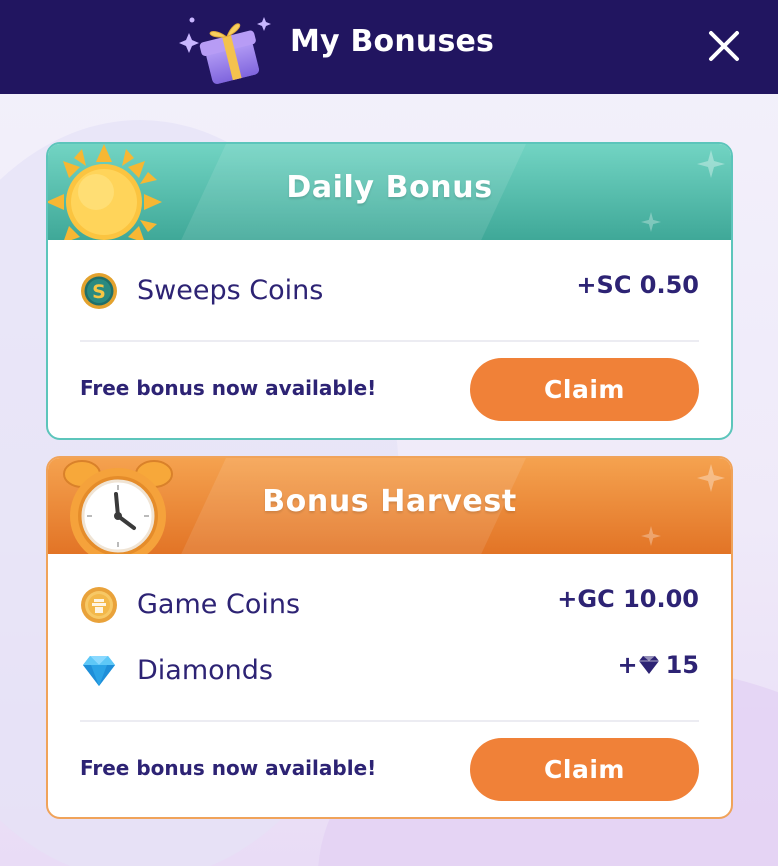 The width and height of the screenshot is (778, 866). What do you see at coordinates (230, 290) in the screenshot?
I see `reward-label: Sweeps Coins` at bounding box center [230, 290].